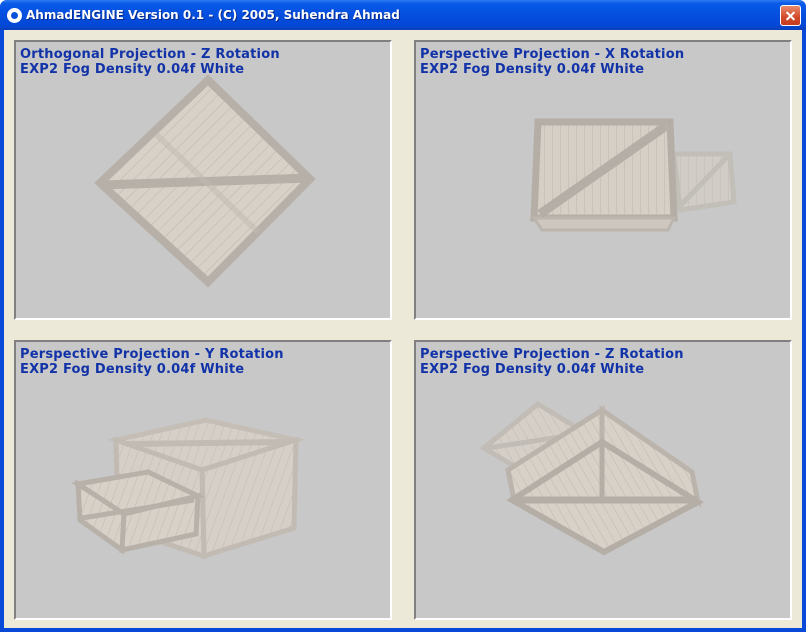 The width and height of the screenshot is (806, 632). I want to click on crate-model, so click(205, 181).